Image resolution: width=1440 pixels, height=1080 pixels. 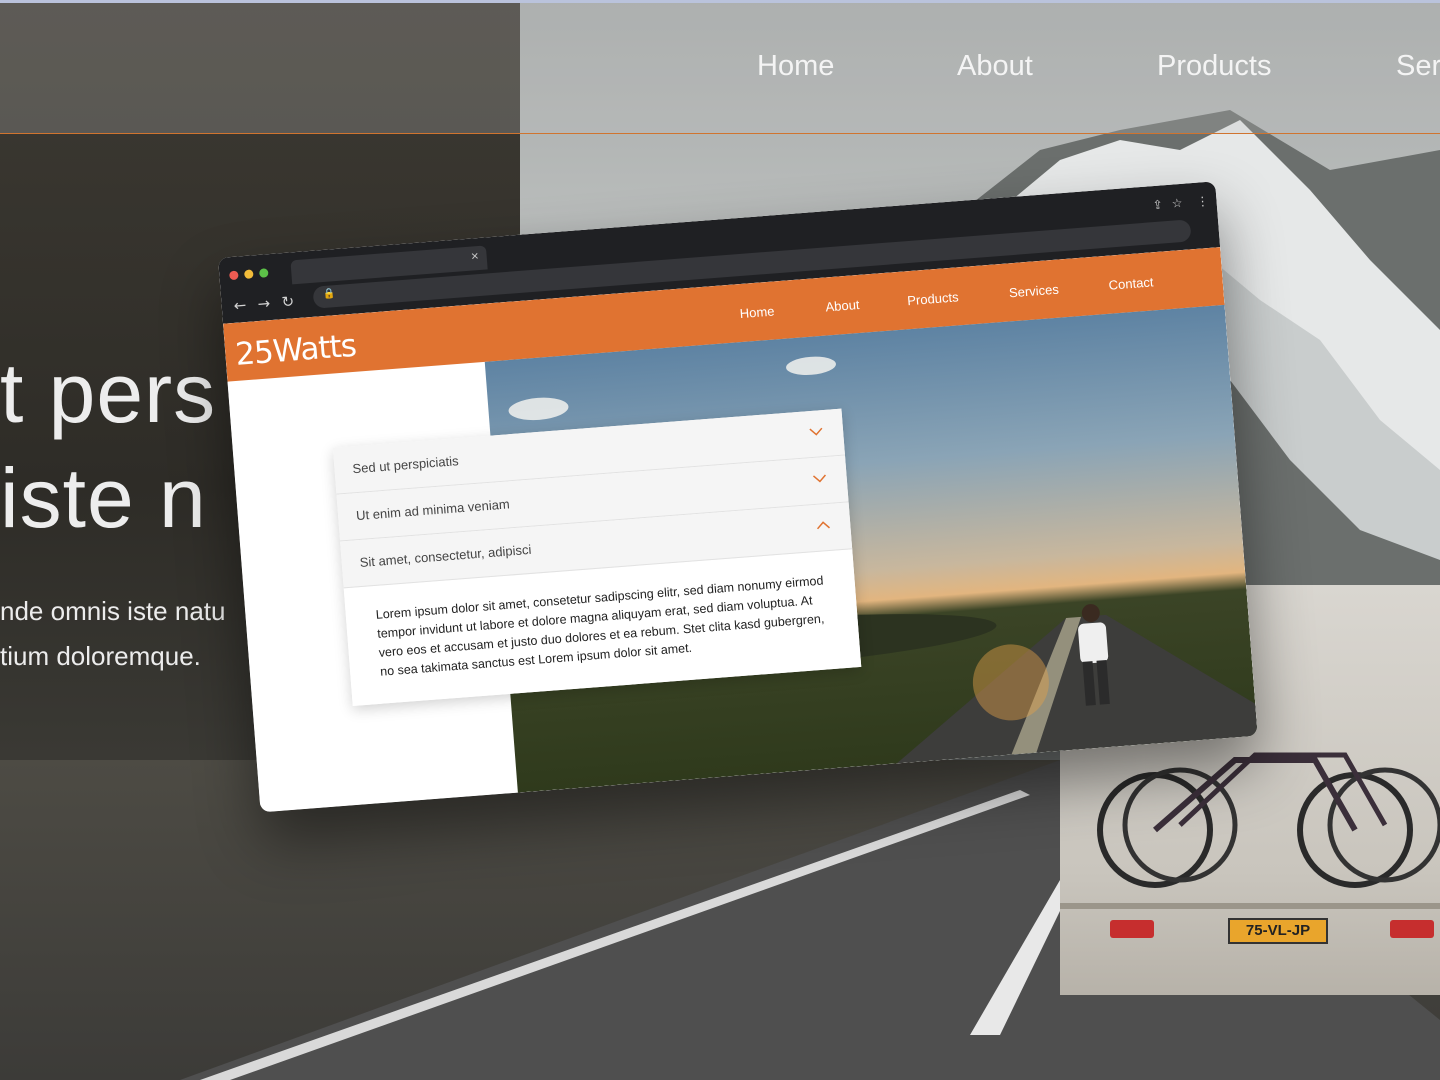 What do you see at coordinates (288, 301) in the screenshot?
I see `reload-icon: ↻` at bounding box center [288, 301].